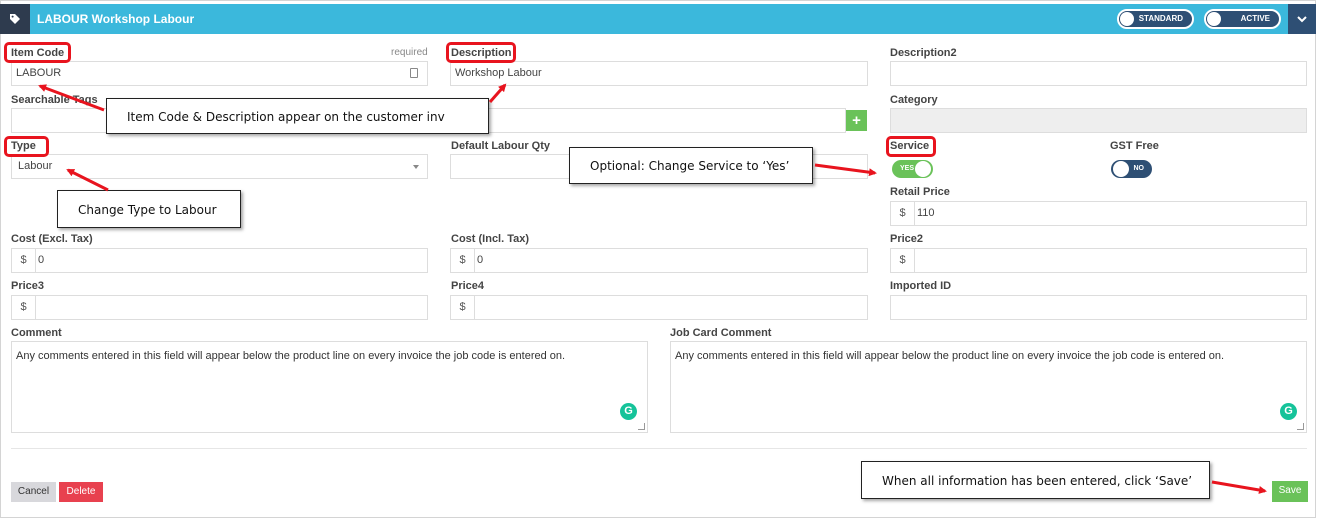 The height and width of the screenshot is (522, 1322). Describe the element at coordinates (691, 165) in the screenshot. I see `service-callout: Optional: Change Service to ‘Yes’` at that location.